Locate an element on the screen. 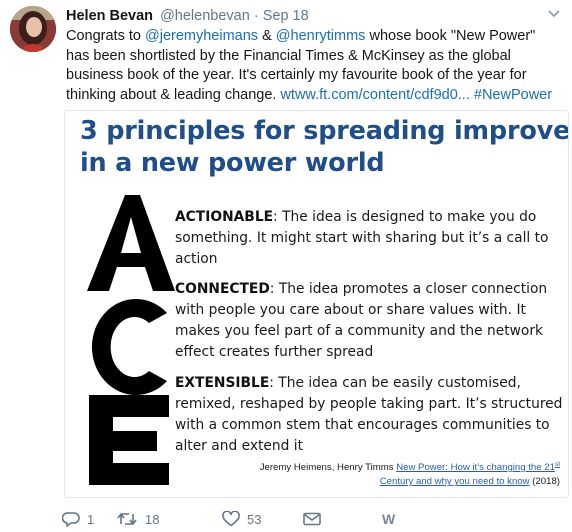 The image size is (572, 532). citation-superscript: st is located at coordinates (557, 464).